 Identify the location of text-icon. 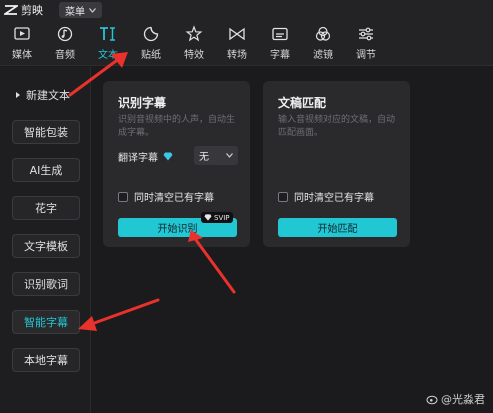
(107, 34).